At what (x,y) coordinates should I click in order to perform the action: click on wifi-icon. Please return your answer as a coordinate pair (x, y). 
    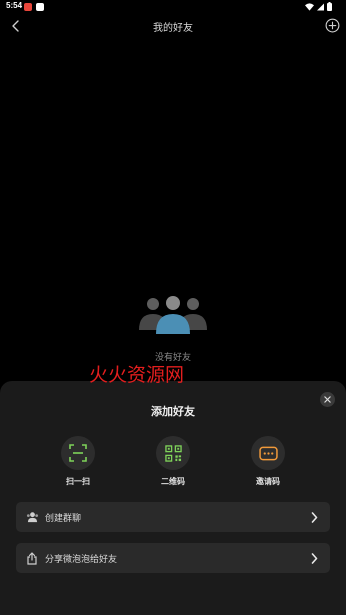
    Looking at the image, I should click on (309, 6).